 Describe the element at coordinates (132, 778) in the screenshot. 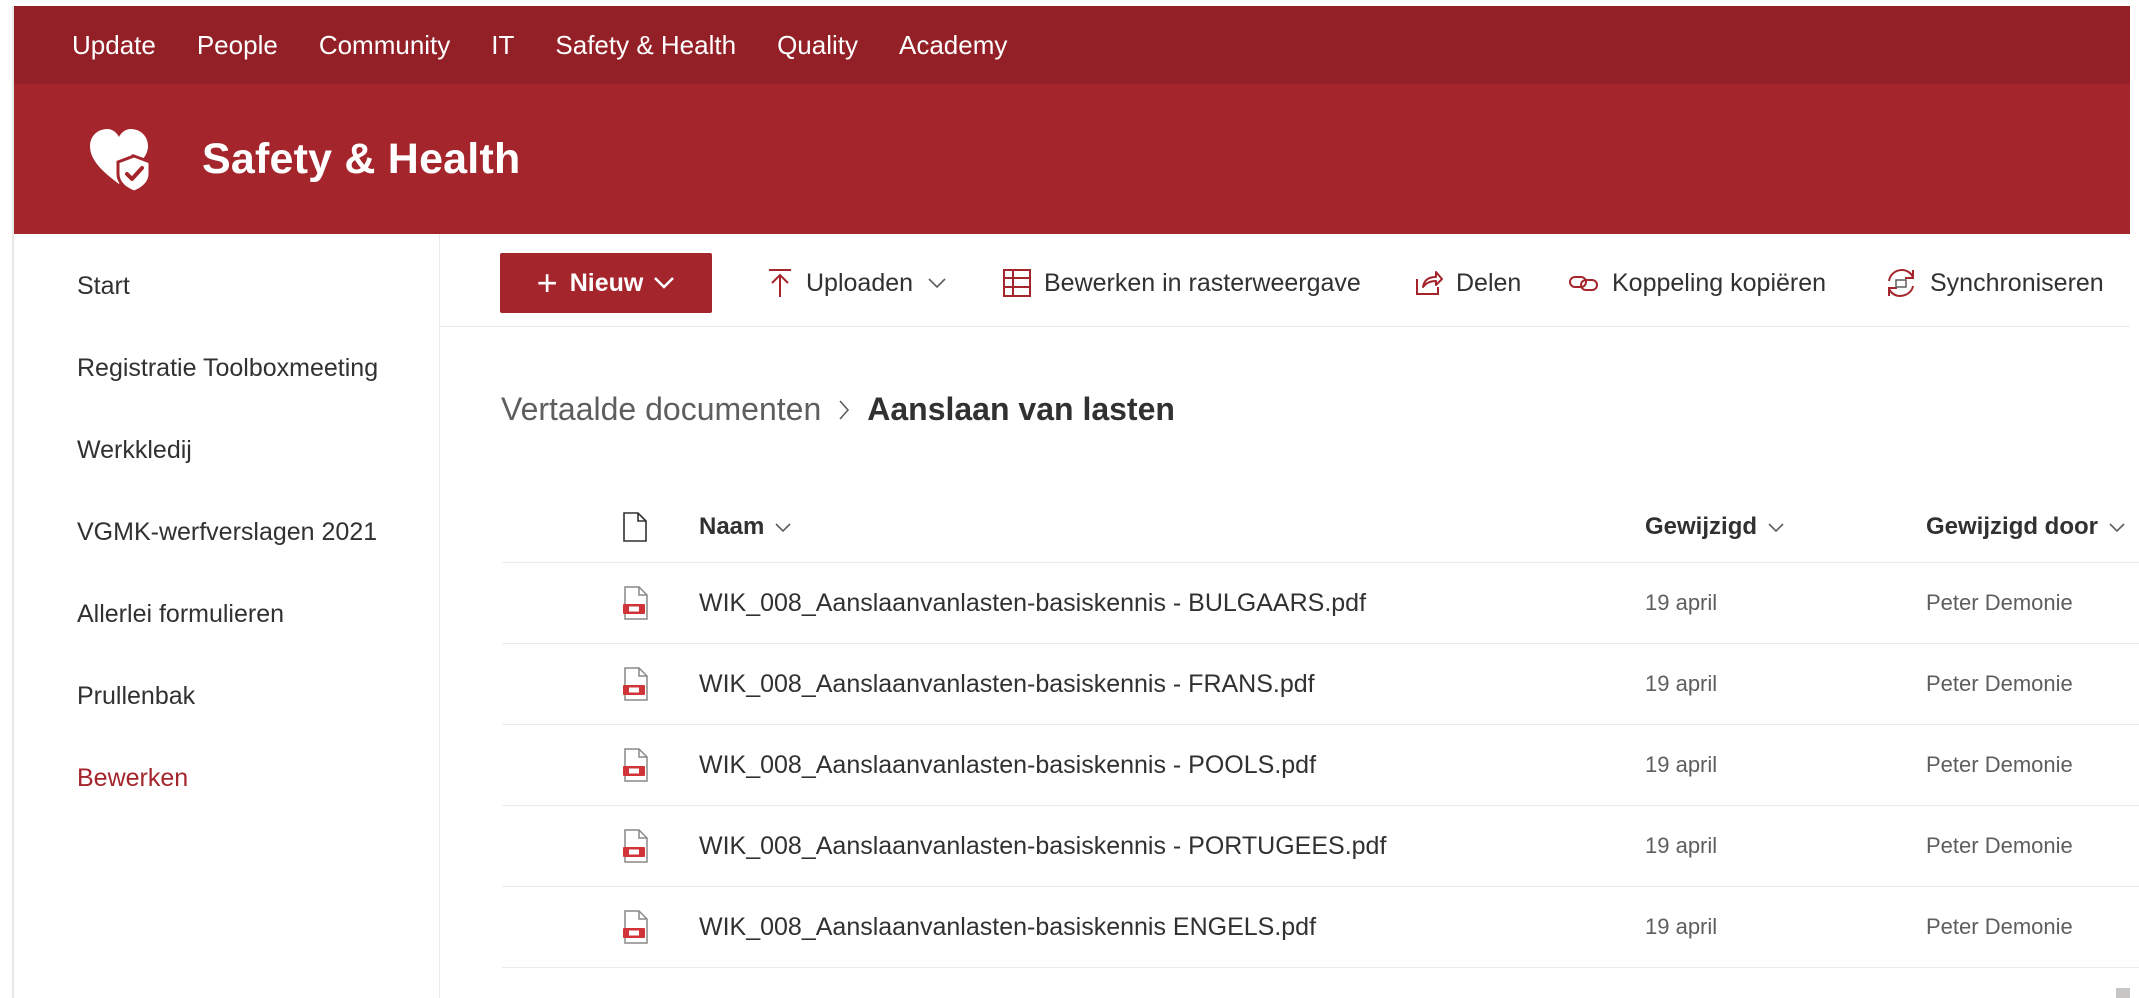

I see `leftnav-edit-link: Bewerken` at that location.